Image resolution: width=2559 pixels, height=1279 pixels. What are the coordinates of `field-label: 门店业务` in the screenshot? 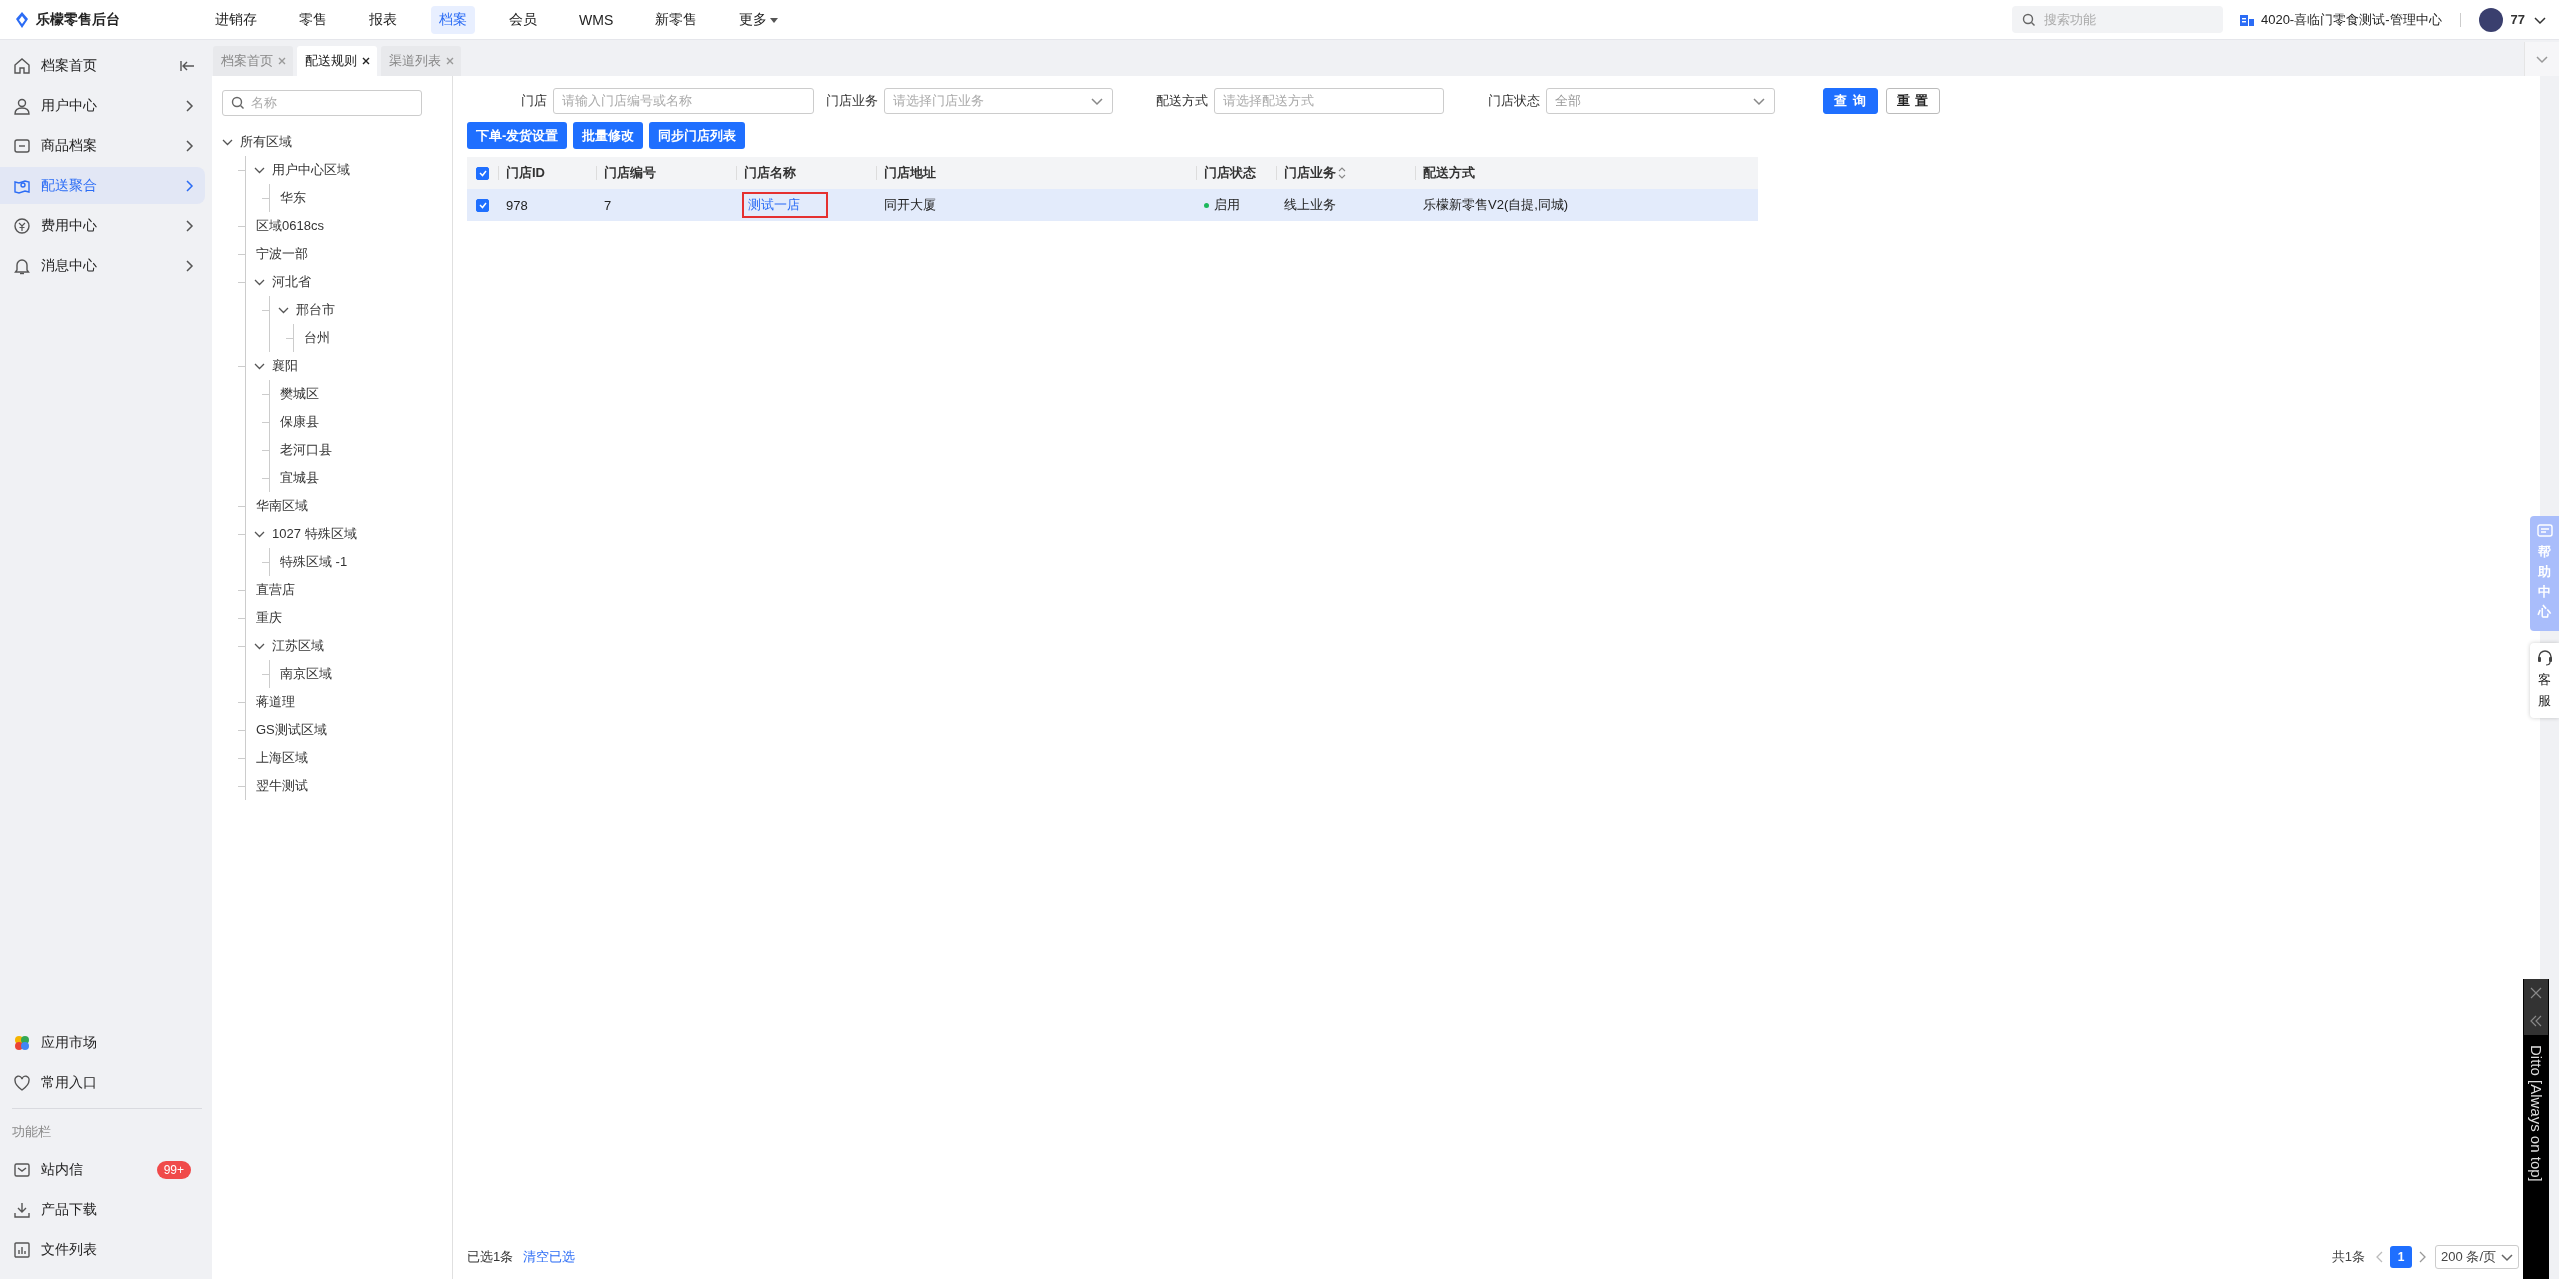 It's located at (852, 101).